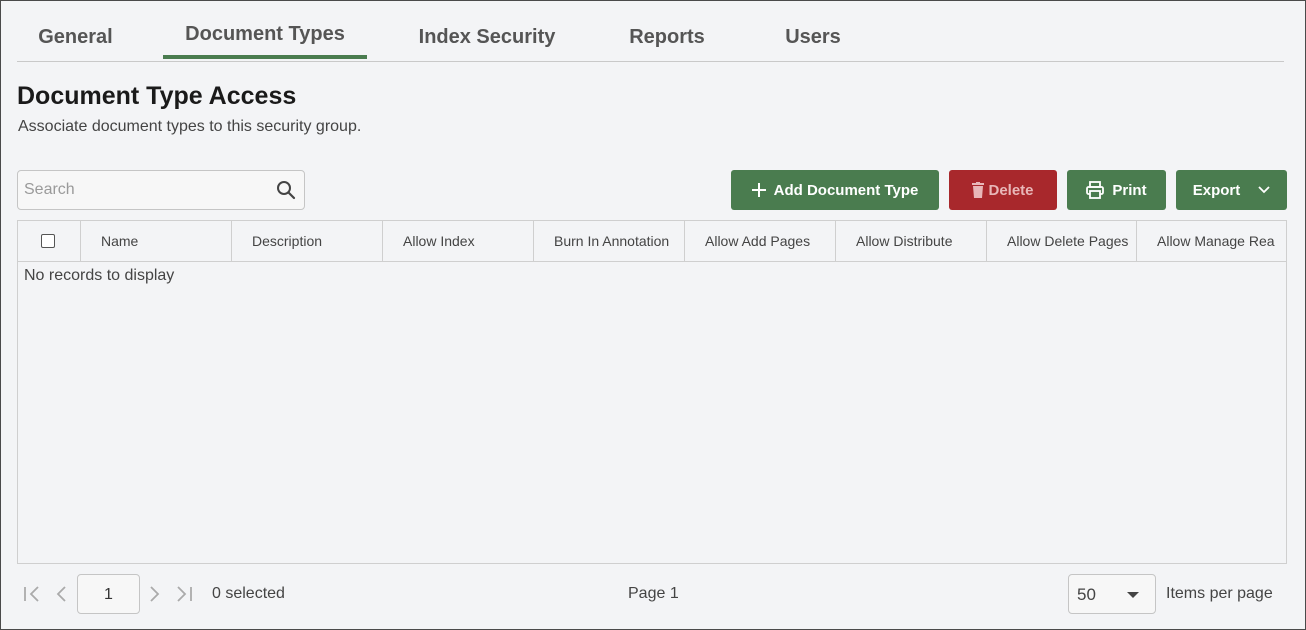 This screenshot has height=630, width=1306. I want to click on page-number-input: 1, so click(108, 594).